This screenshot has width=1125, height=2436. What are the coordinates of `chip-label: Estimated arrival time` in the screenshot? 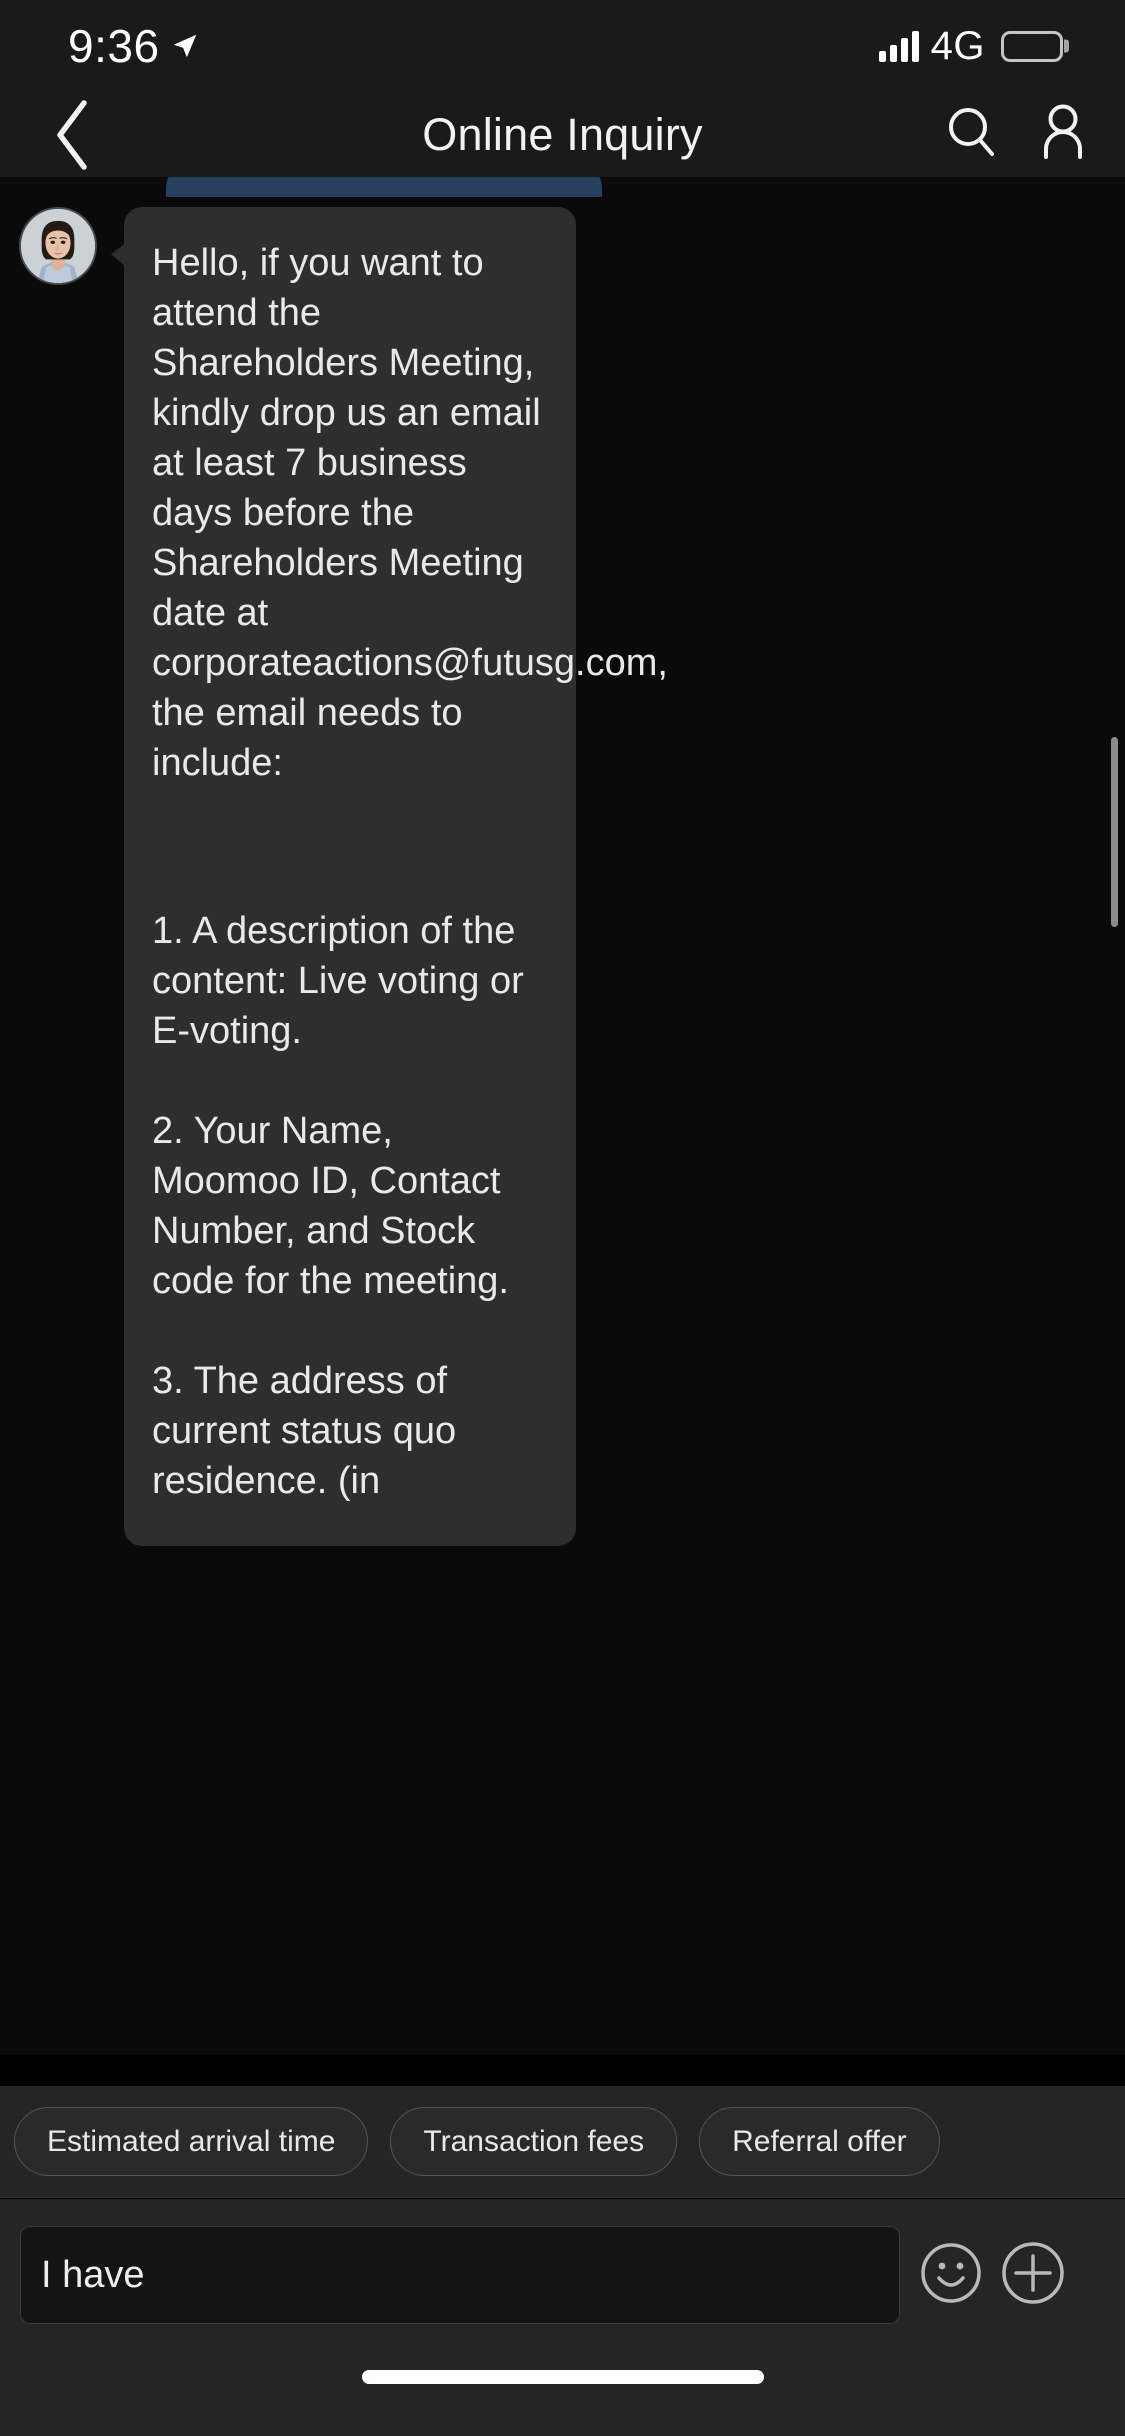 It's located at (191, 2141).